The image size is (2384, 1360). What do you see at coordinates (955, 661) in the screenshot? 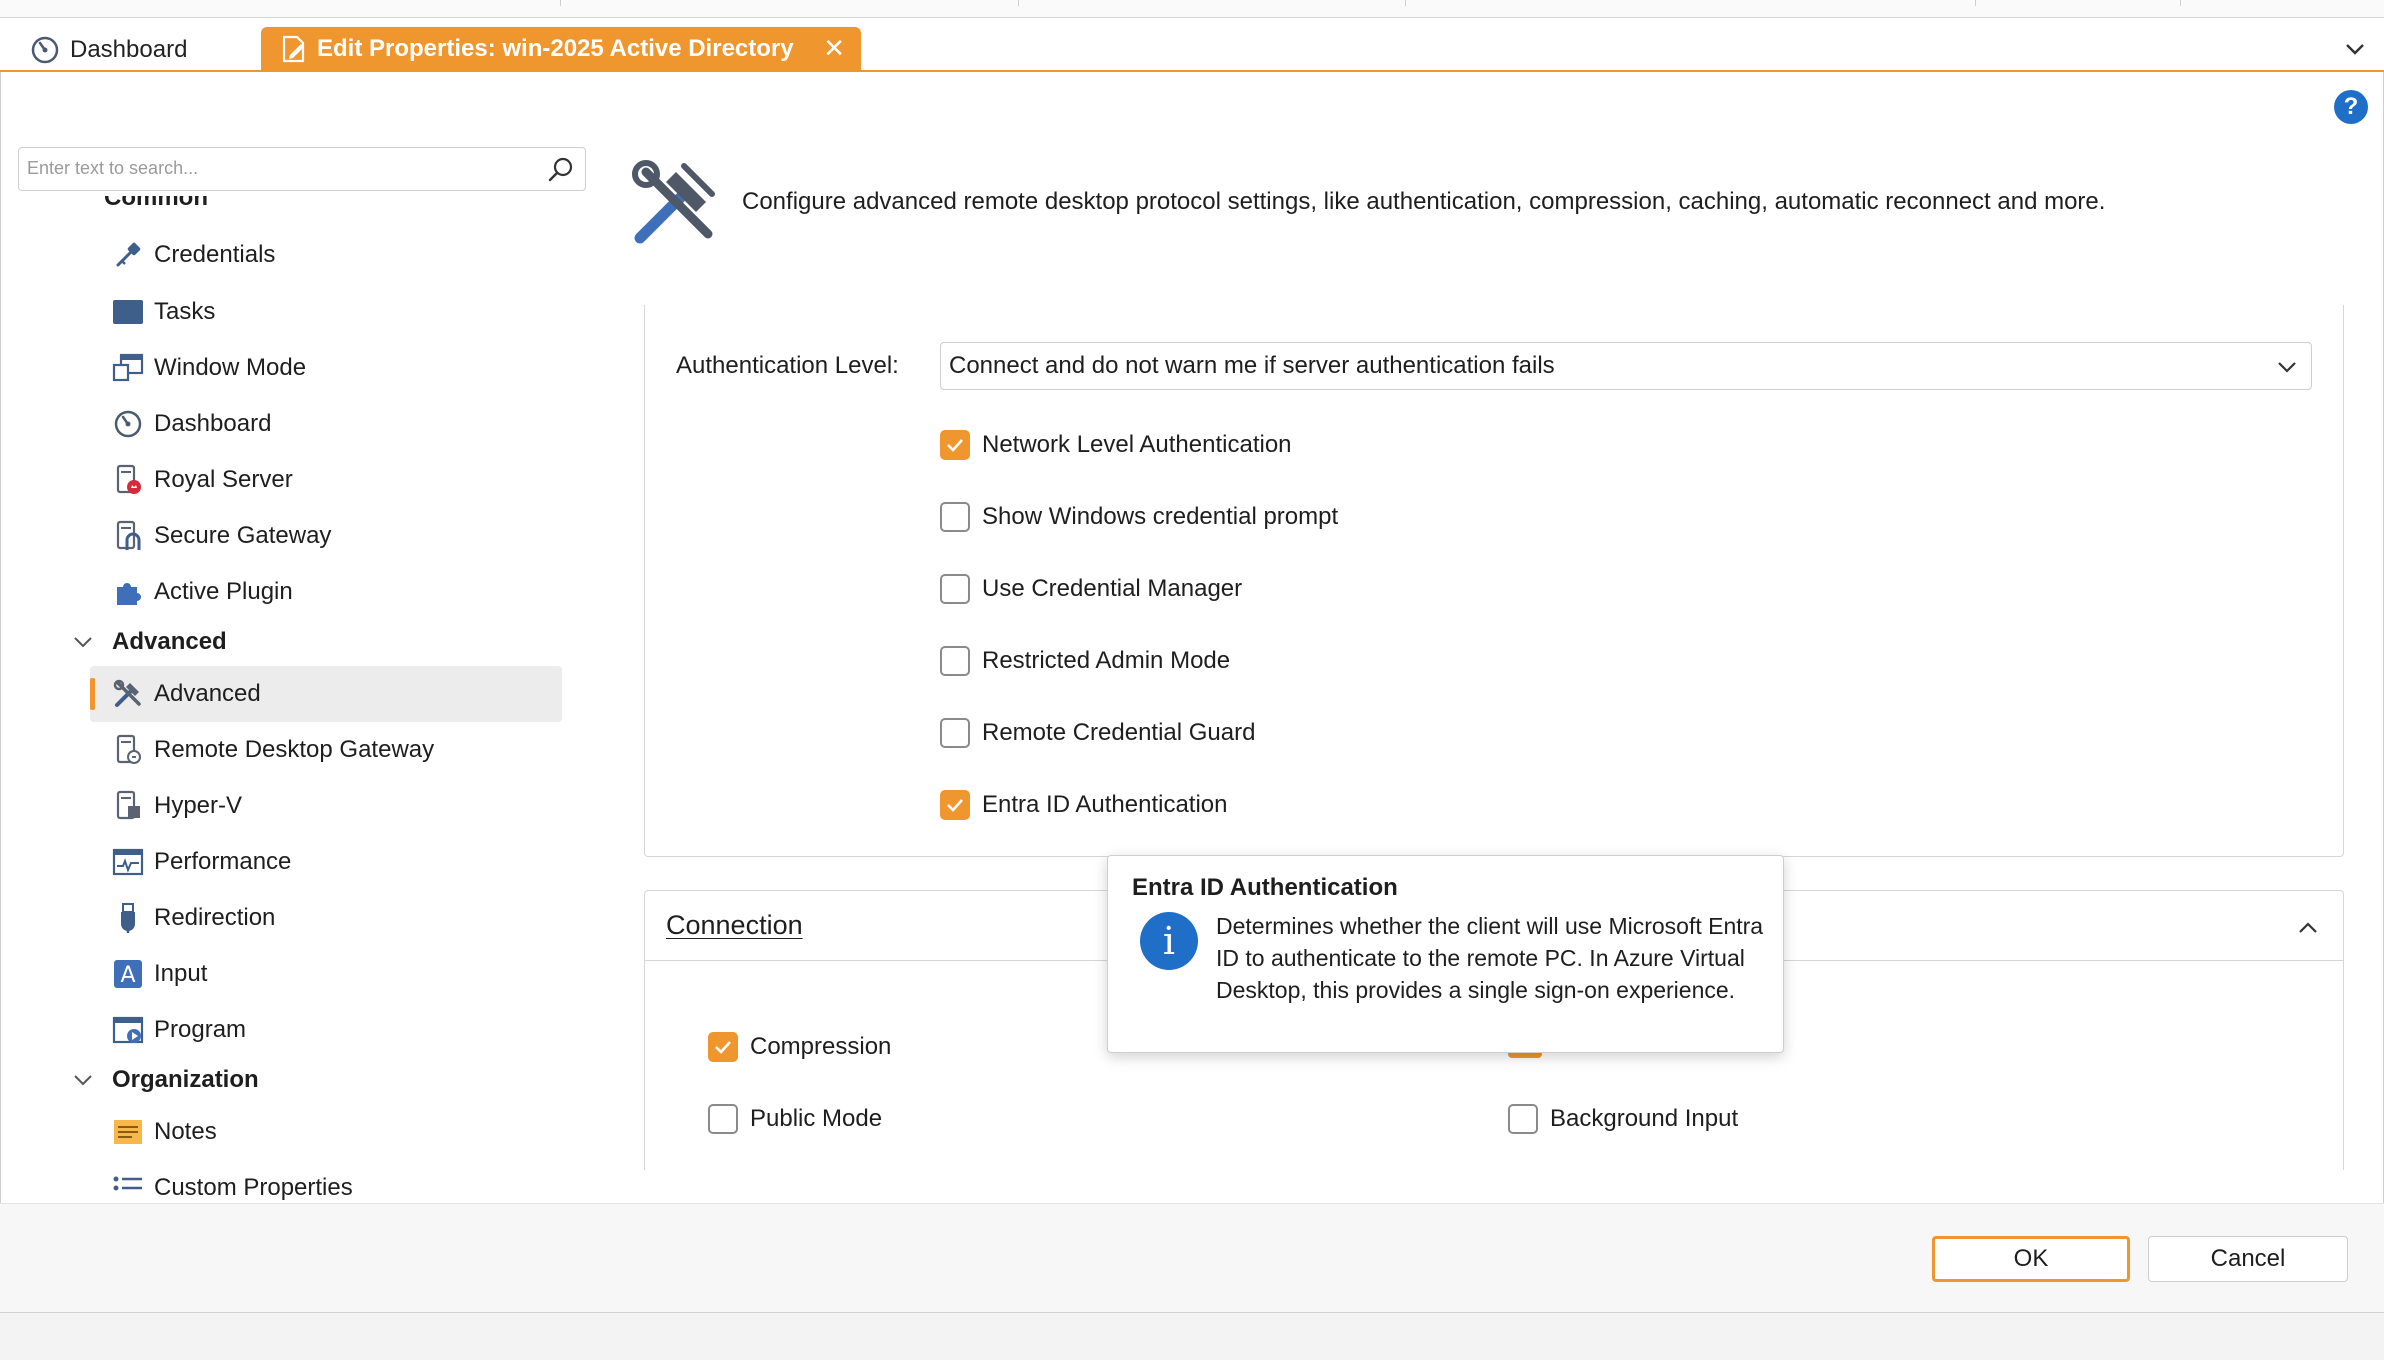
I see `restricted-admin-checkbox` at bounding box center [955, 661].